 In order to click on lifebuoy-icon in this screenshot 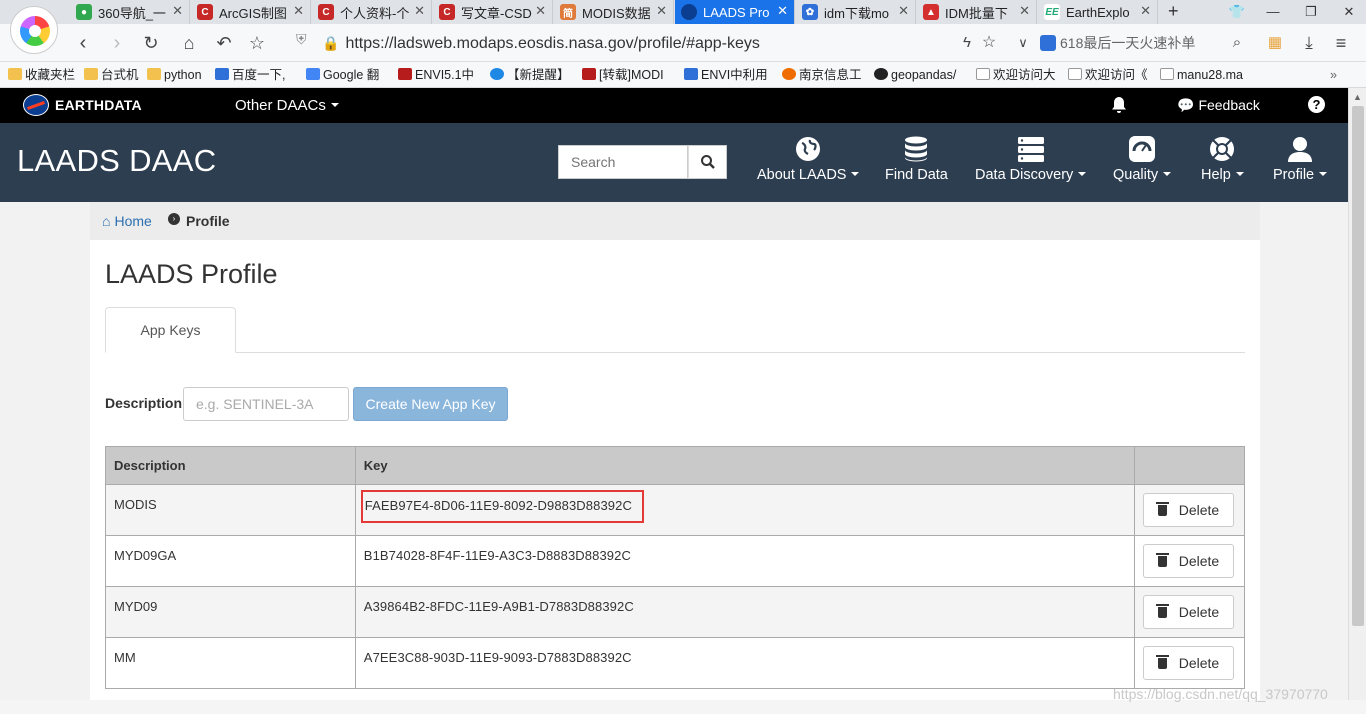, I will do `click(1222, 149)`.